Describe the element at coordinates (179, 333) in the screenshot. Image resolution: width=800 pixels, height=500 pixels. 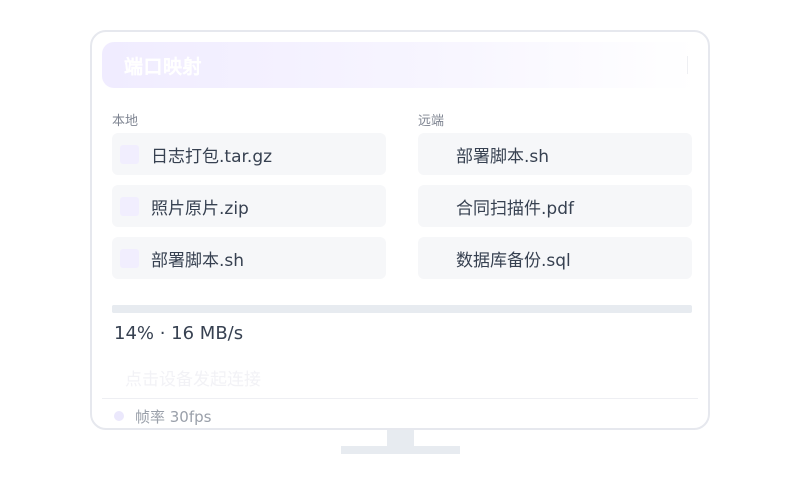
I see `transfer-progress-text: 14% · 16 MB/s` at that location.